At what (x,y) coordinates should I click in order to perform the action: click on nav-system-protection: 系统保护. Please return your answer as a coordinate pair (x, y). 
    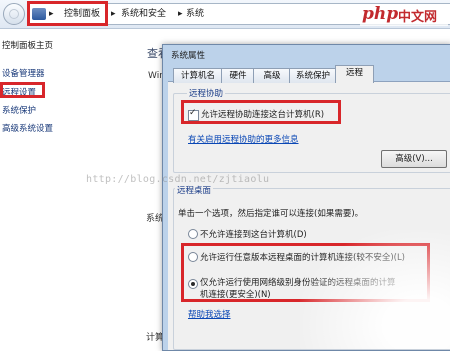
    Looking at the image, I should click on (19, 110).